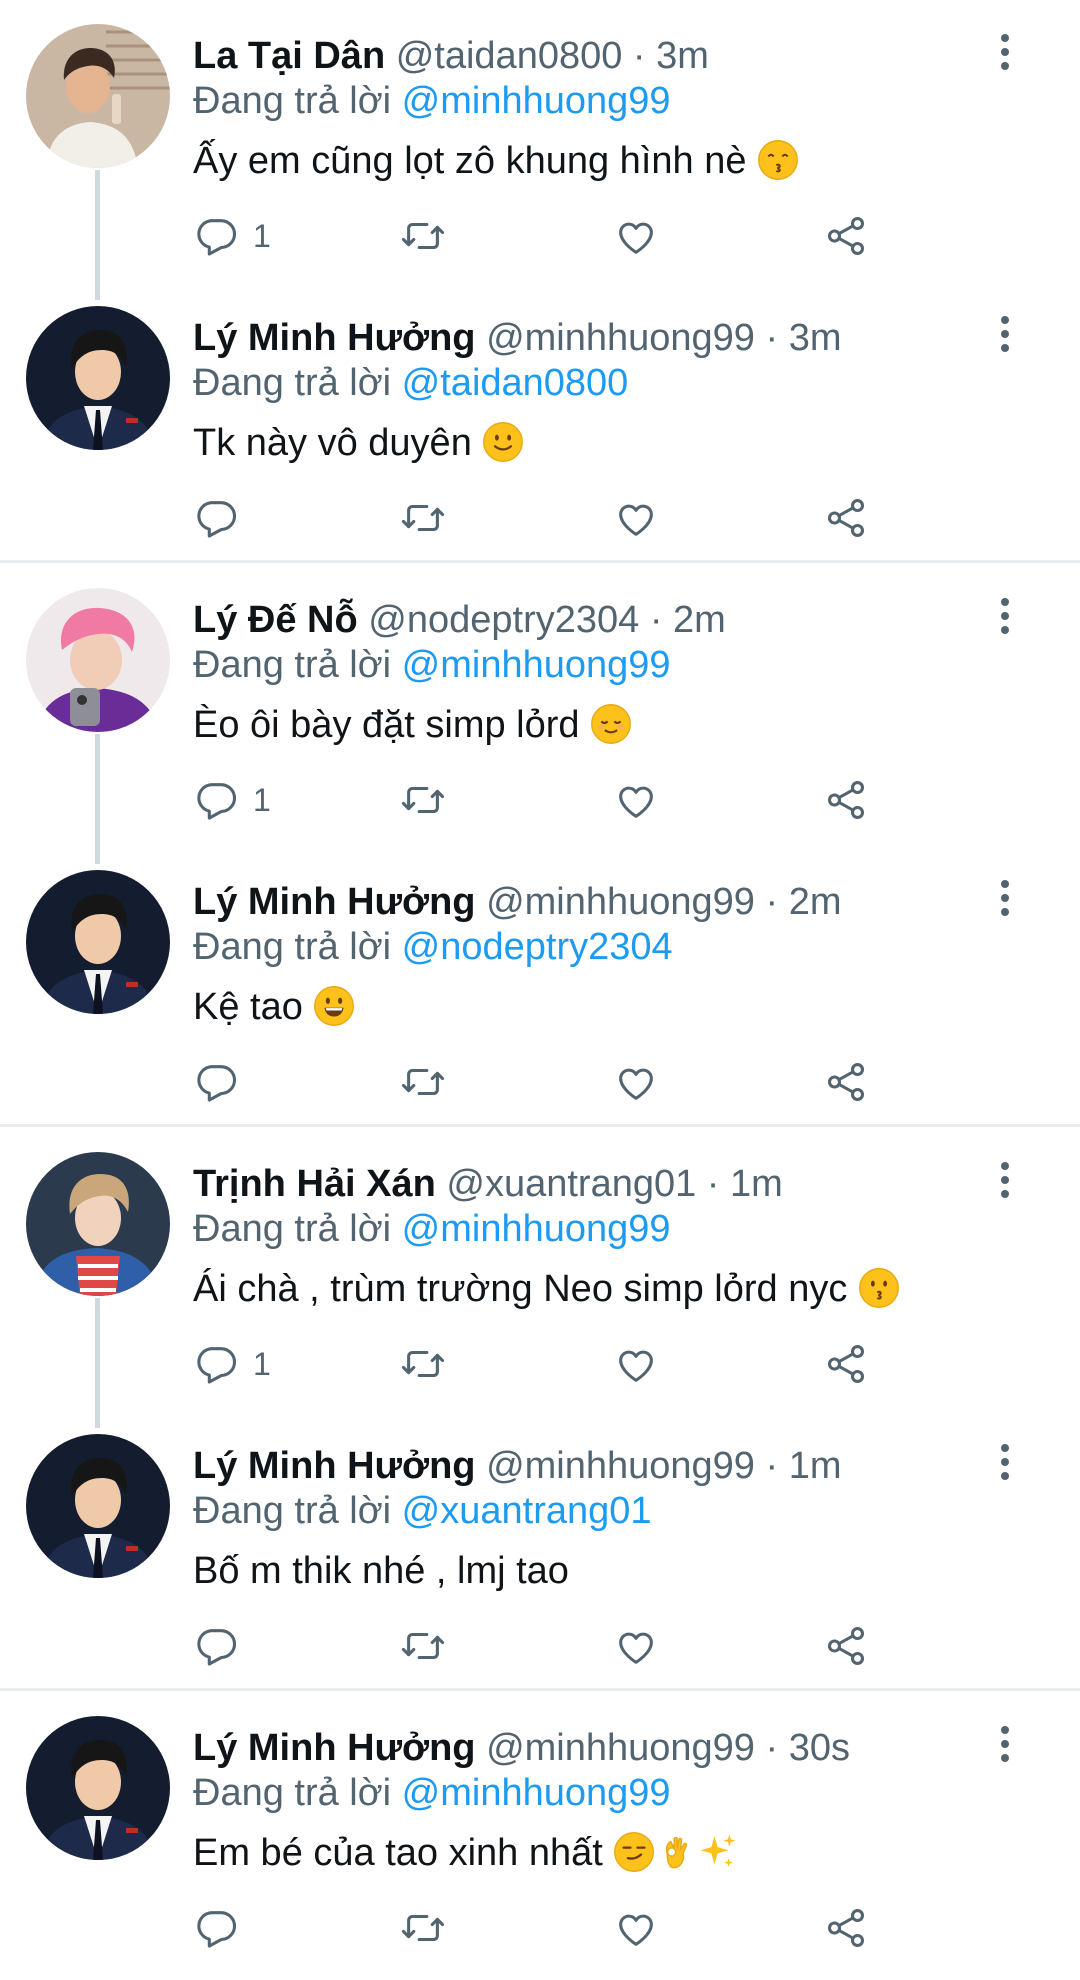  Describe the element at coordinates (289, 56) in the screenshot. I see `display-name: La Tại Dân` at that location.